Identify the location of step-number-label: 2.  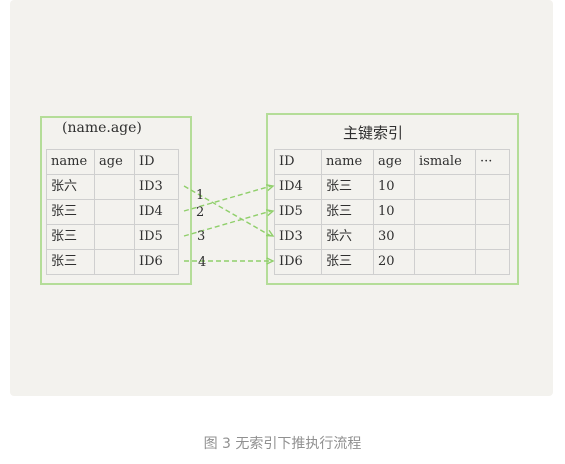
(200, 212).